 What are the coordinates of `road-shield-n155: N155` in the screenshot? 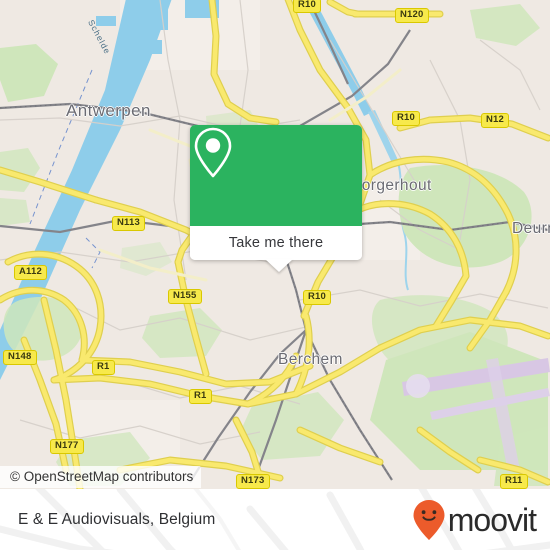 It's located at (185, 296).